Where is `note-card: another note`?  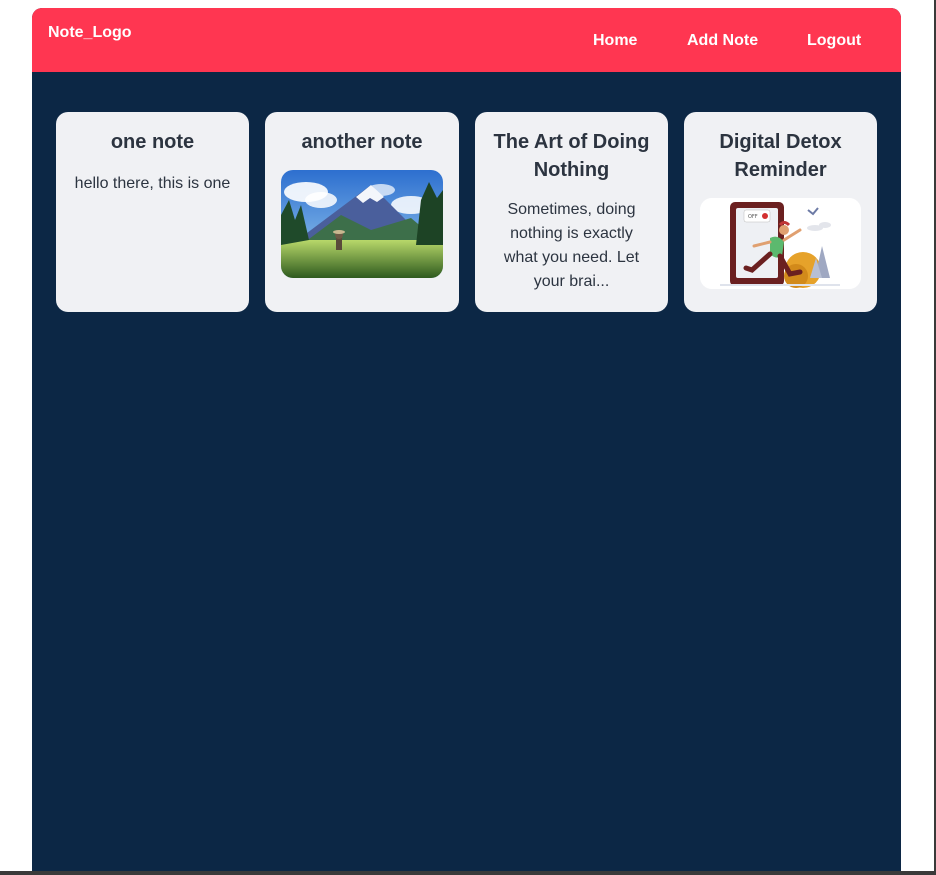 note-card: another note is located at coordinates (362, 212).